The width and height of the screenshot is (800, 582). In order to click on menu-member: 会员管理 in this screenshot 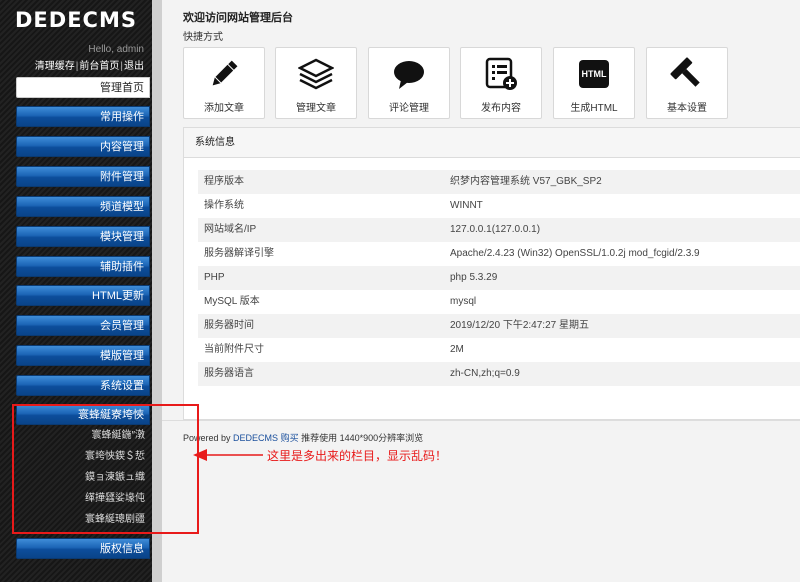, I will do `click(83, 325)`.